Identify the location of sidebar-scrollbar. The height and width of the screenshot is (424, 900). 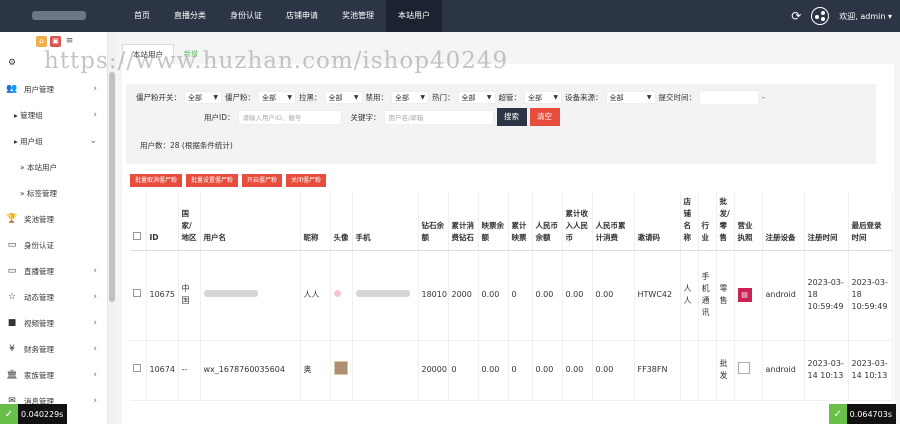
(112, 228).